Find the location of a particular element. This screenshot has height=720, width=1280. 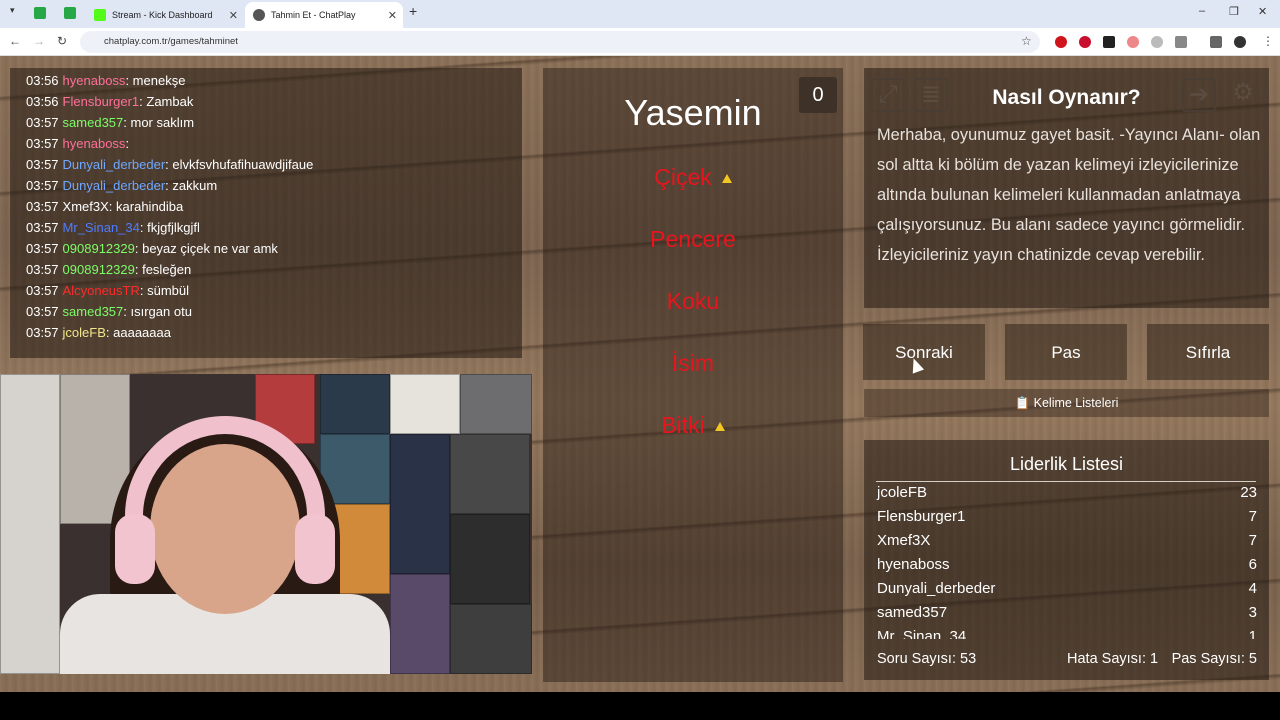

chat-time: 03:56 is located at coordinates (42, 80).